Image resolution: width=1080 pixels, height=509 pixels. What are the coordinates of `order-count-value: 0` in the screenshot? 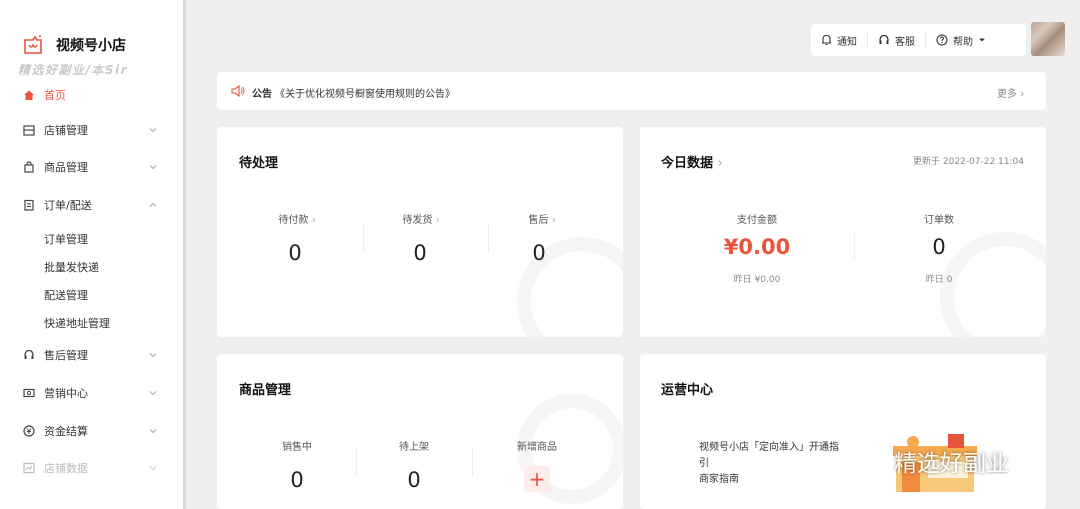 It's located at (939, 247).